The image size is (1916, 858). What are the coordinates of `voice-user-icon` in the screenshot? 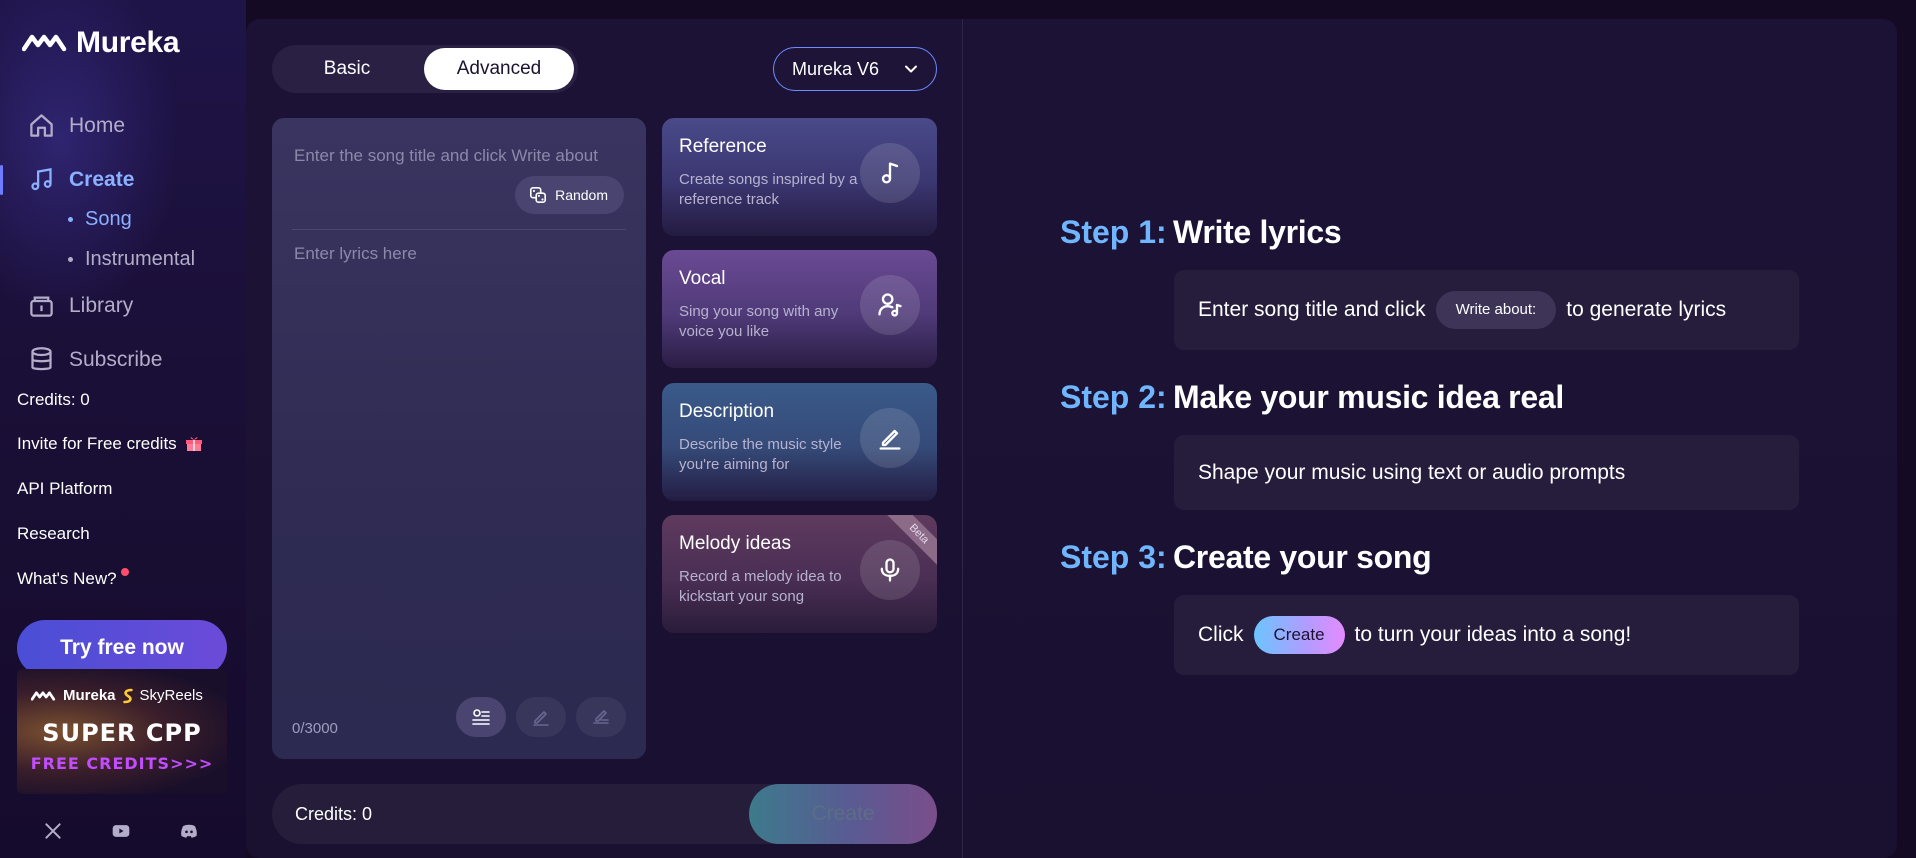 It's located at (890, 305).